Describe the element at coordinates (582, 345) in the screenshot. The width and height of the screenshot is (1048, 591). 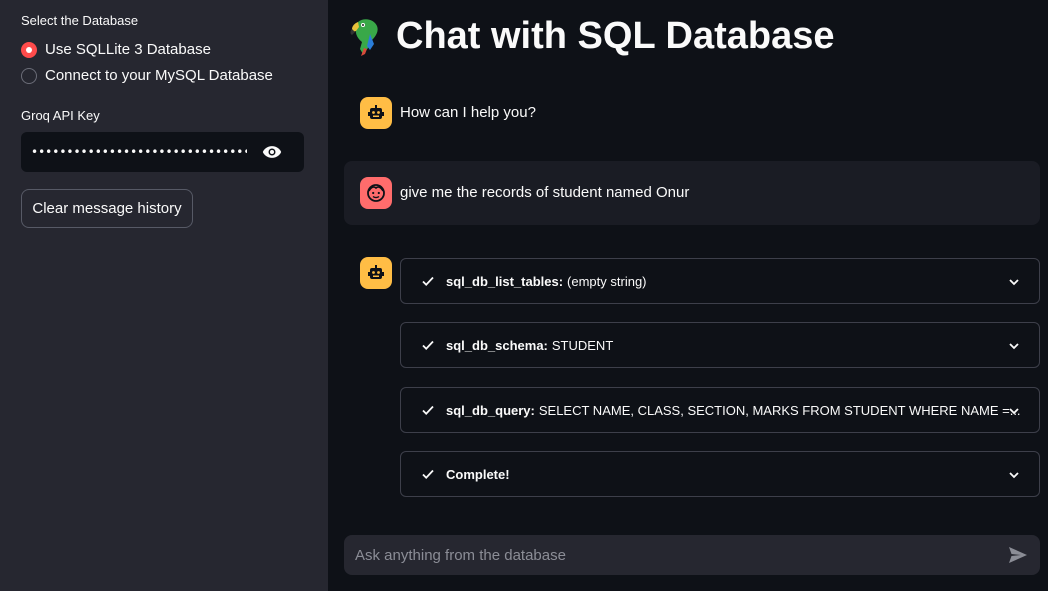
I see `step-detail: STUDENT` at that location.